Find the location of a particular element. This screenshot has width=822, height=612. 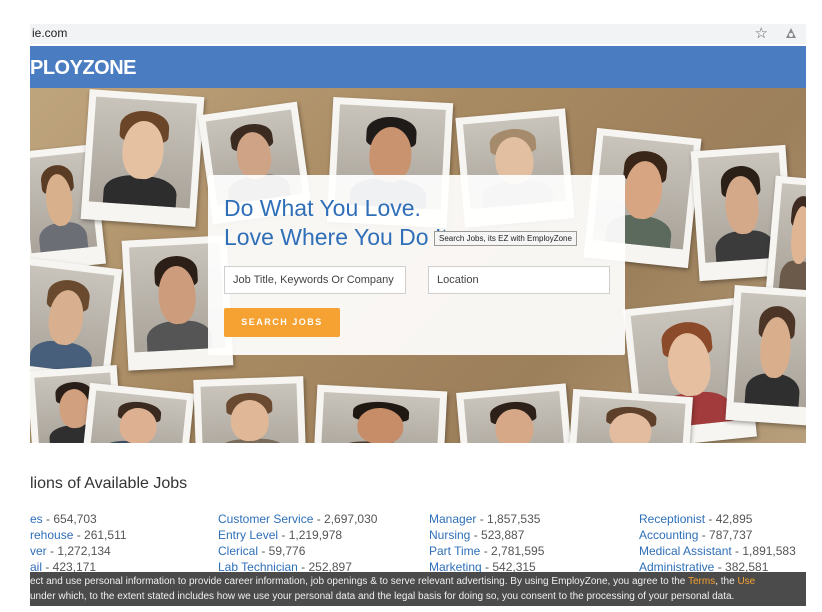

job-category: Part Time is located at coordinates (454, 551).